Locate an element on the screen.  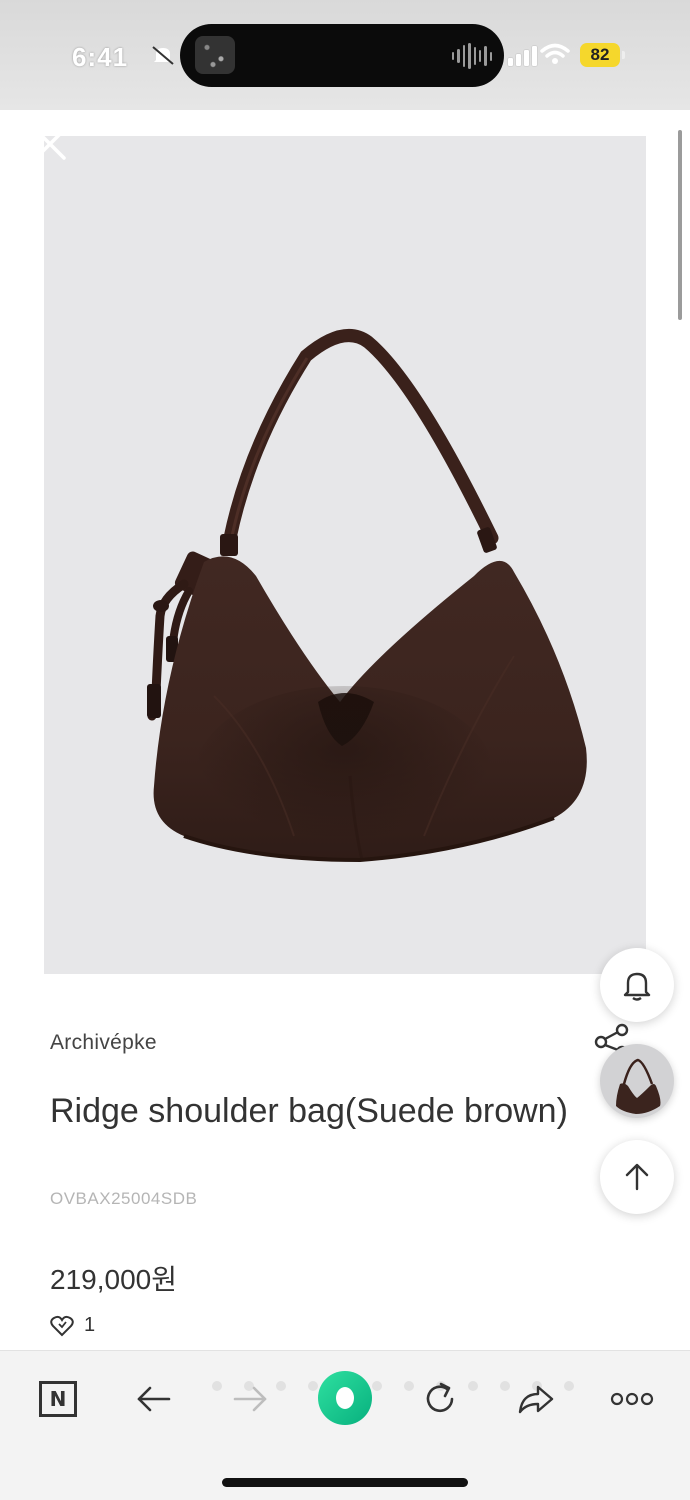
product-title: Ridge shoulder bag(Suede brown) is located at coordinates (309, 1111).